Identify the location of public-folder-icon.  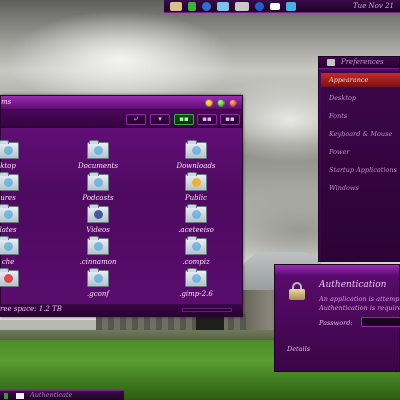
(196, 181).